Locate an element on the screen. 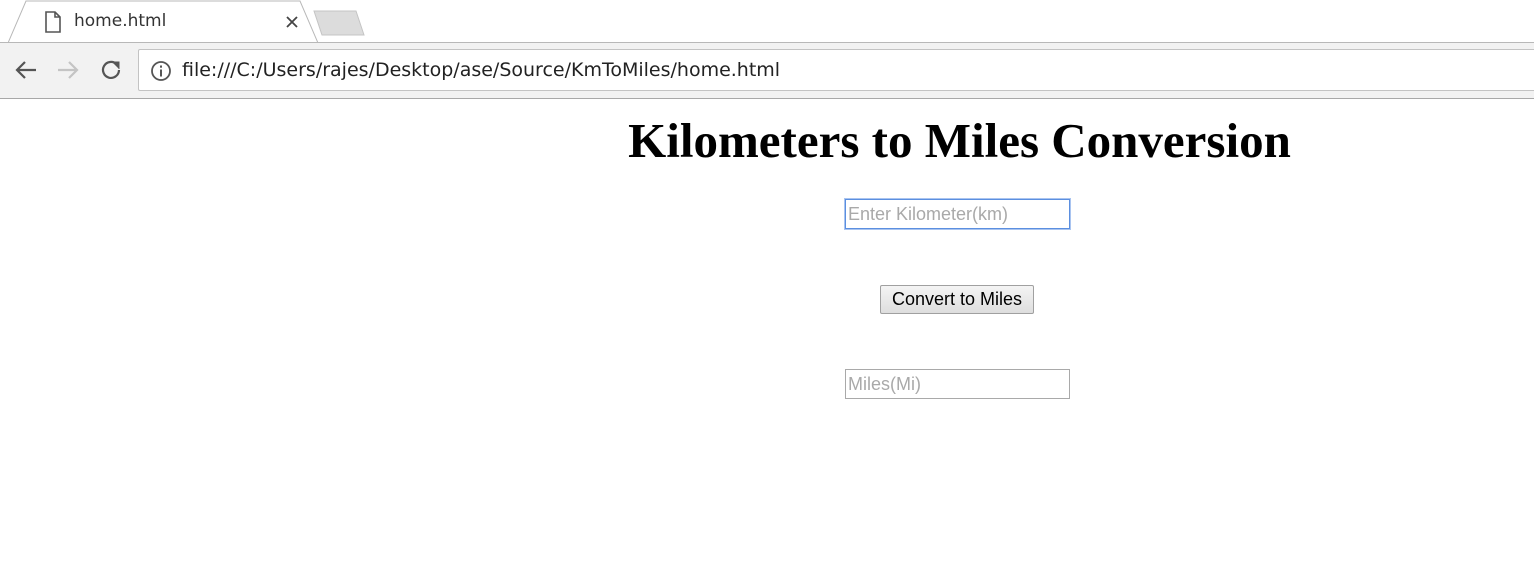  convert-to-miles-button: Convert to Miles is located at coordinates (957, 299).